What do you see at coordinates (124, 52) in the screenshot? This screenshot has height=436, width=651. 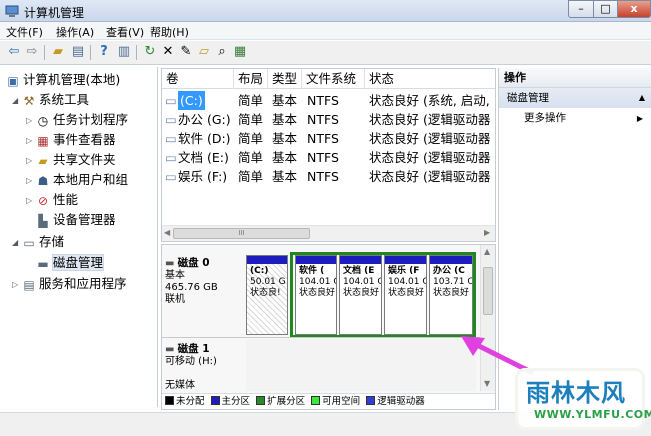 I see `properties-icon: ▥` at bounding box center [124, 52].